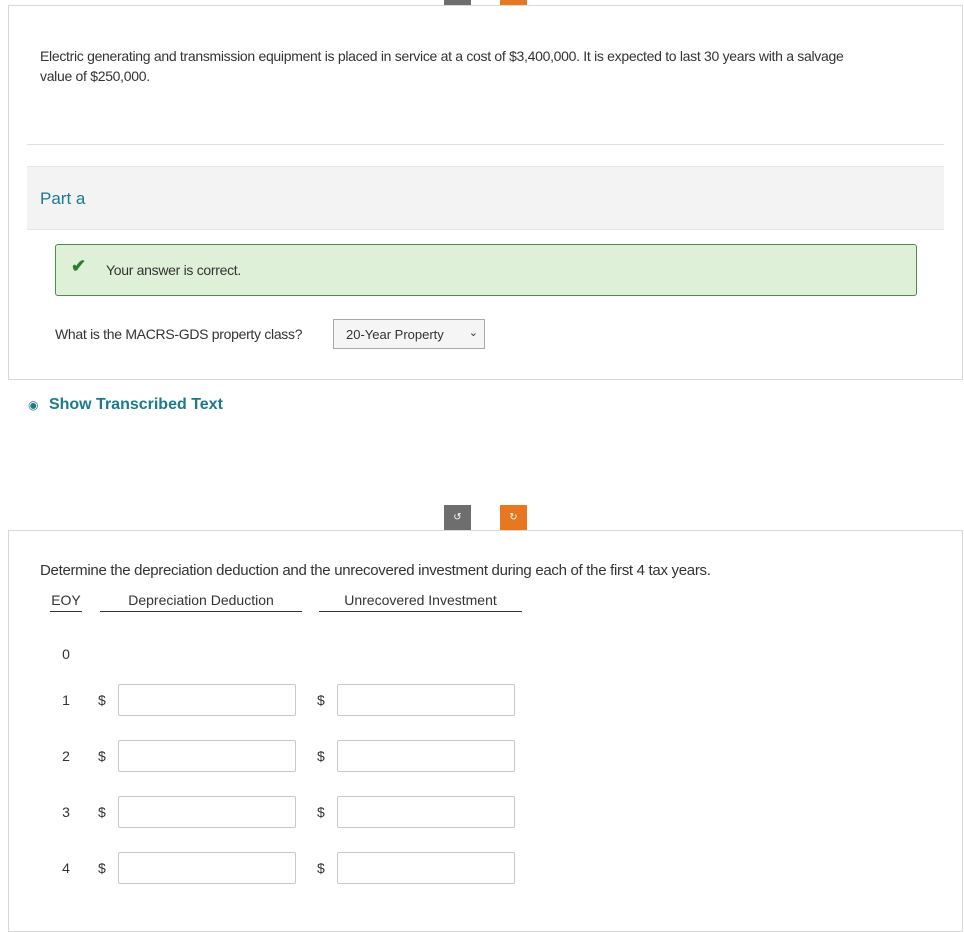  What do you see at coordinates (473, 333) in the screenshot?
I see `chevron-down-icon: ⌄` at bounding box center [473, 333].